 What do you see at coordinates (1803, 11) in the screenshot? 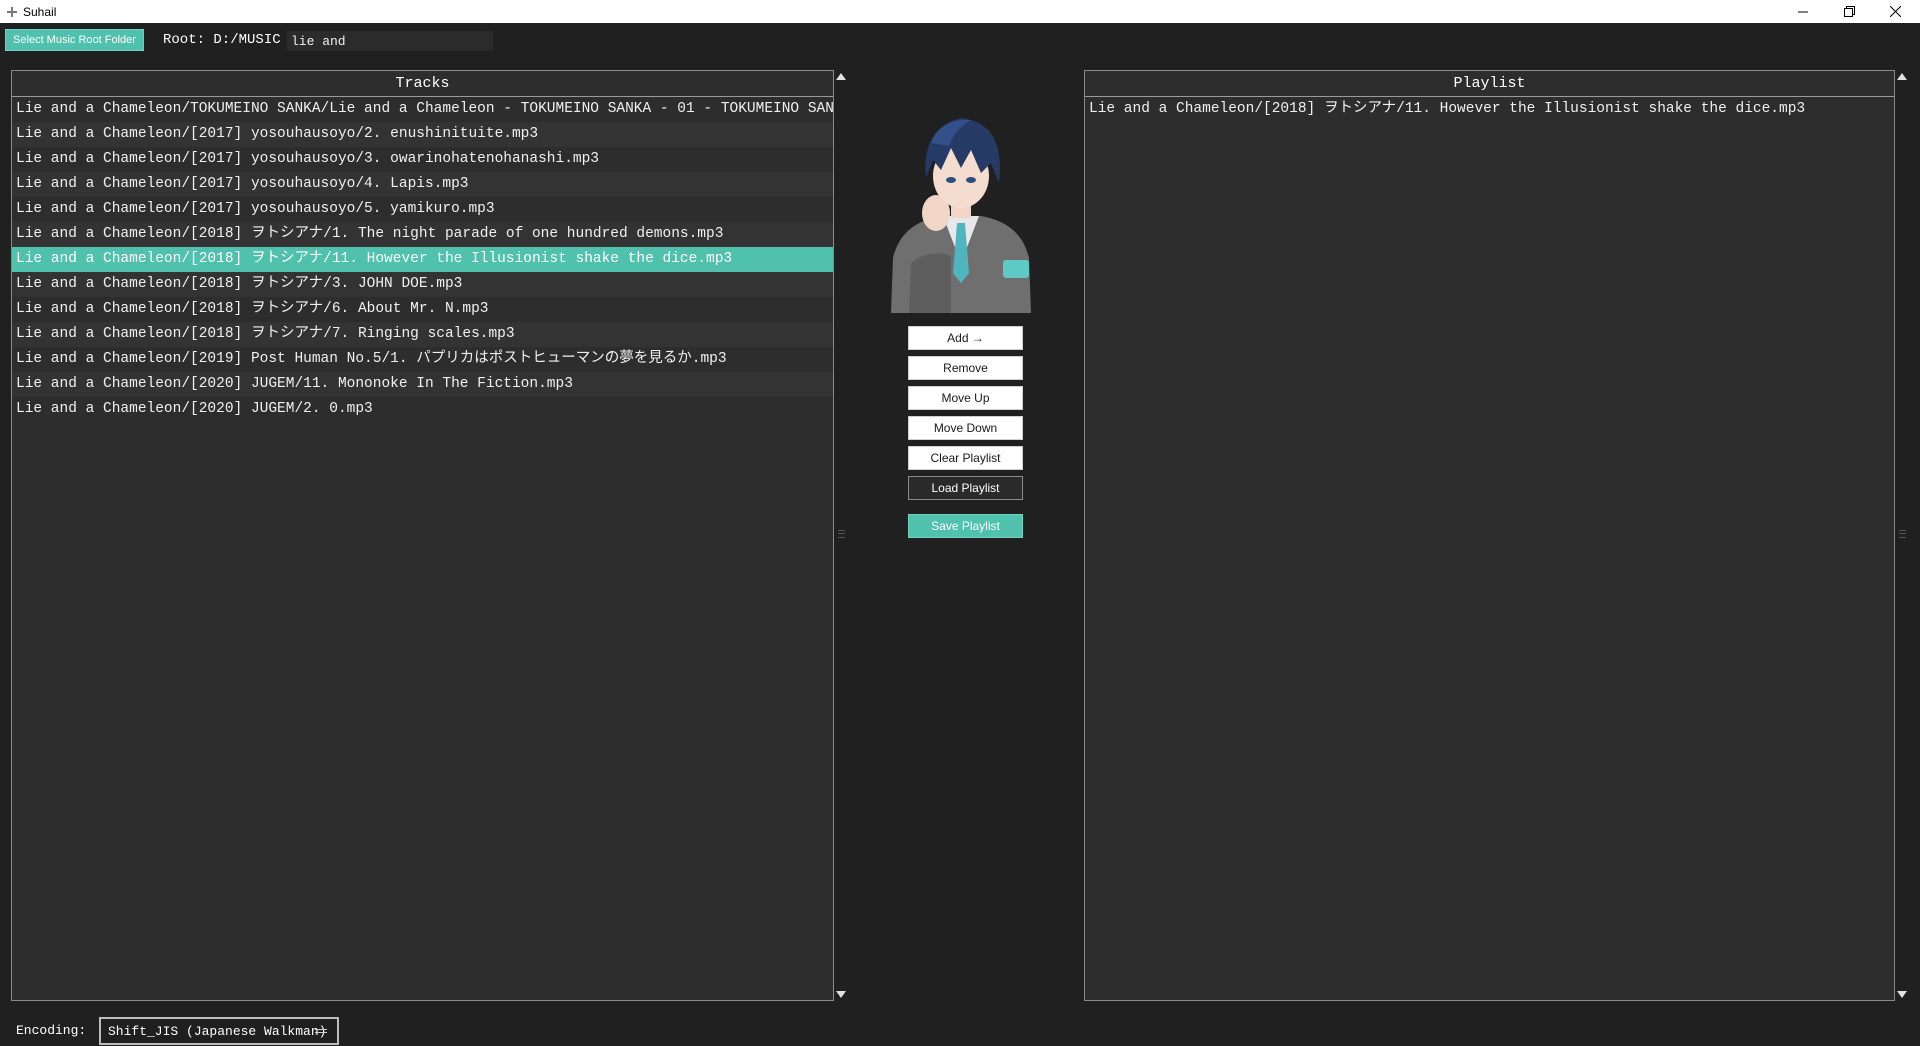
I see `minimize-icon` at bounding box center [1803, 11].